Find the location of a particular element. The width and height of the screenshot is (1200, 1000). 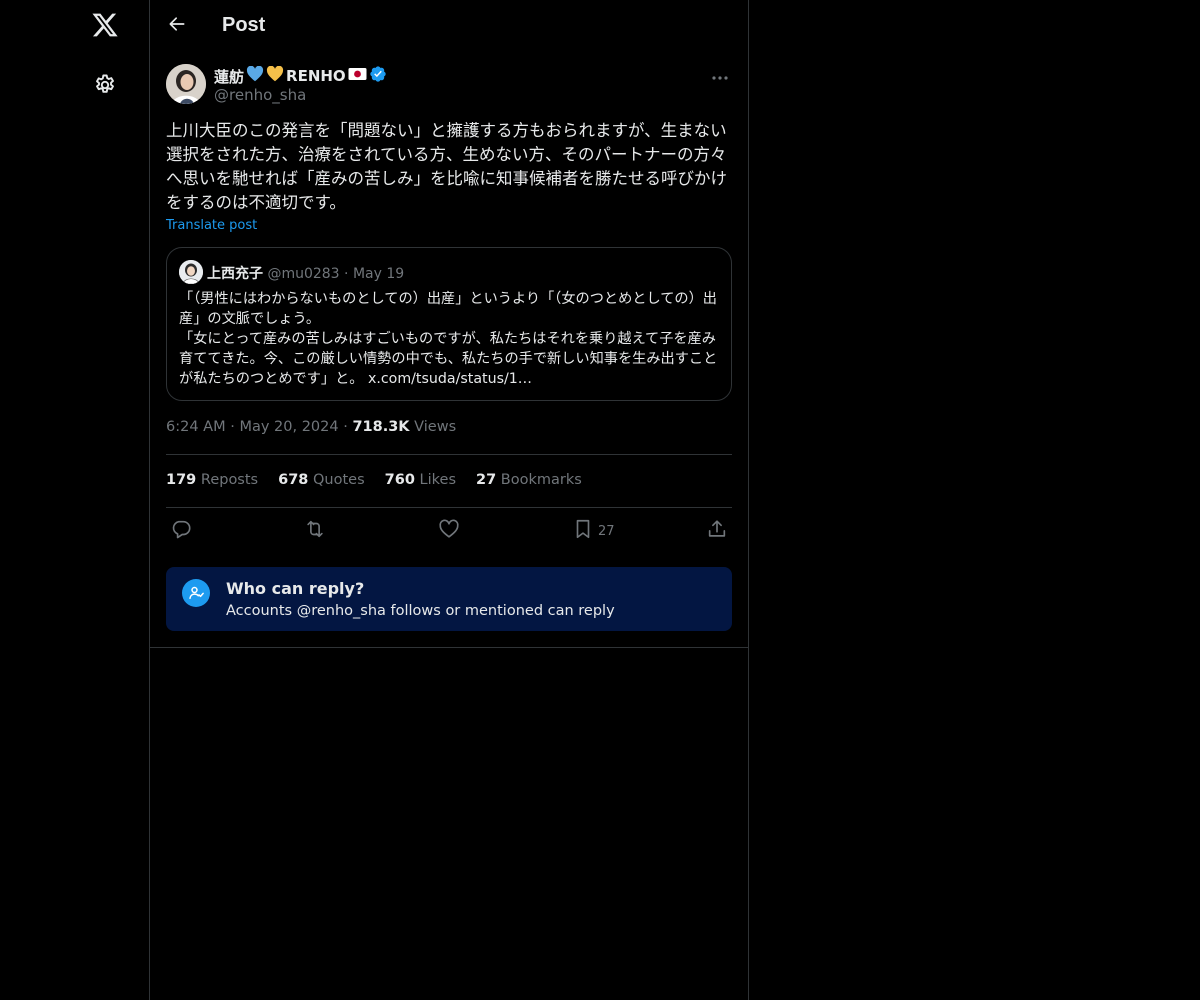

bookmark-button: 27 is located at coordinates (593, 531).